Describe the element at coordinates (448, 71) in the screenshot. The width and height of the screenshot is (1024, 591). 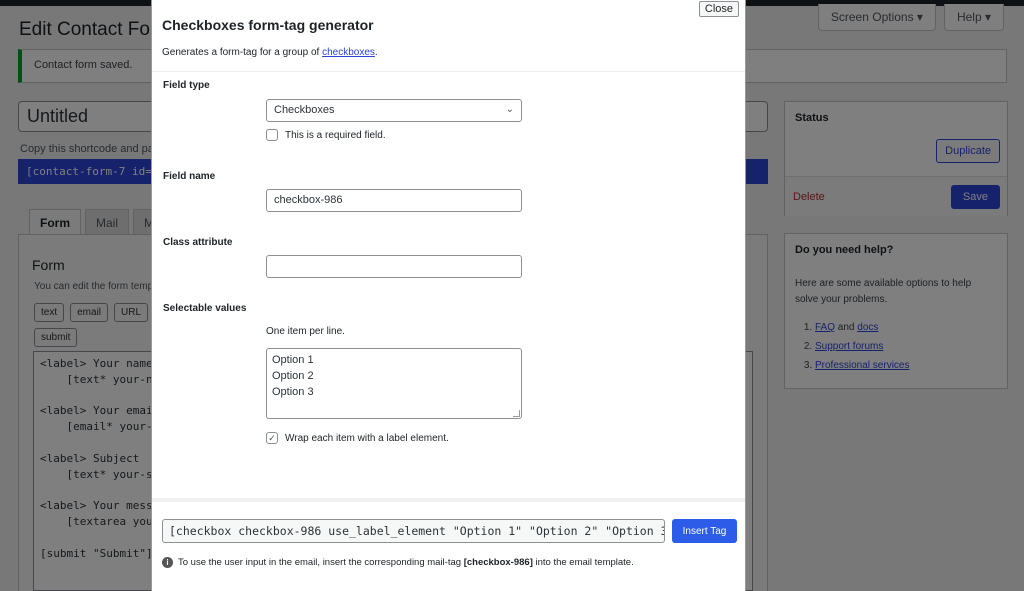
I see `modal-divider` at that location.